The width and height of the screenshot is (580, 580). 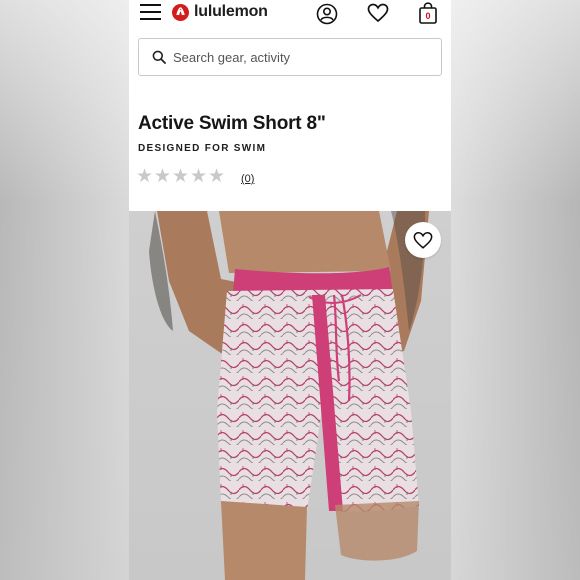 I want to click on search-input, so click(x=298, y=57).